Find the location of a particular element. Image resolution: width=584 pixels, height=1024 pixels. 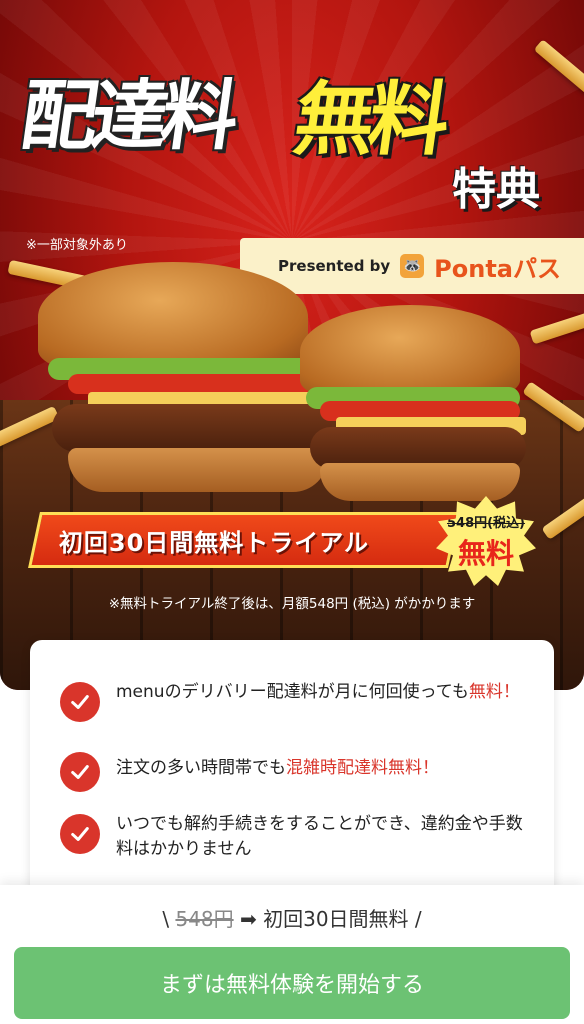

benefit-item: いつでも解約手続きをすることができ、違約金や手数料はかかりません is located at coordinates (295, 837).